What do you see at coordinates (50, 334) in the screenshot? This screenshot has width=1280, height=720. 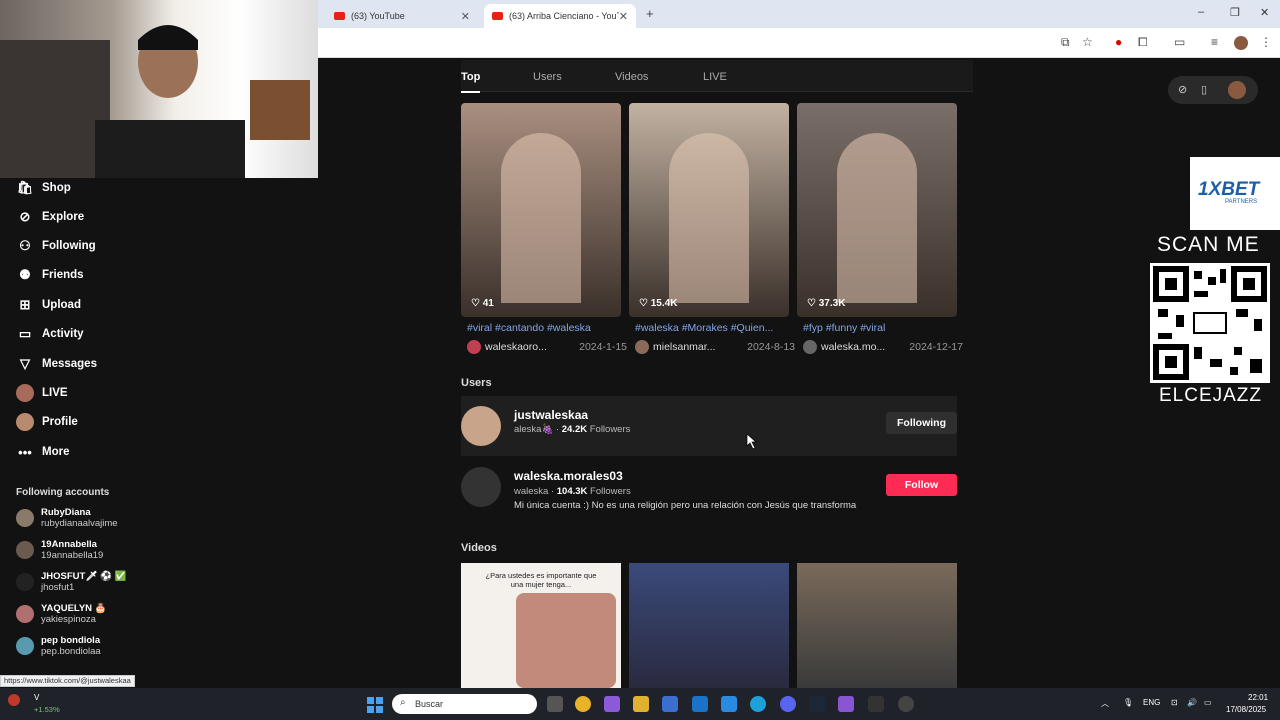 I see `sidebar-item-activity: ▭ Activity` at bounding box center [50, 334].